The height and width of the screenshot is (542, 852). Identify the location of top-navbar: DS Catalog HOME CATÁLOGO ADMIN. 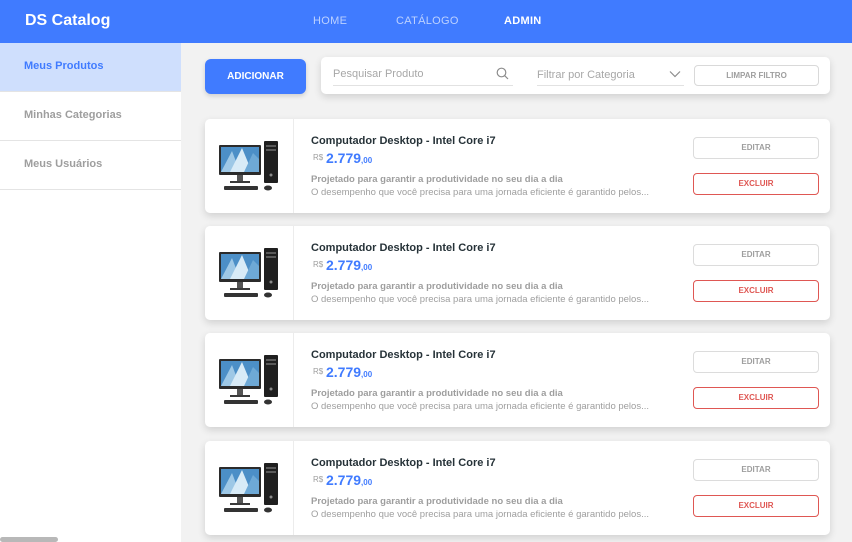
(426, 21).